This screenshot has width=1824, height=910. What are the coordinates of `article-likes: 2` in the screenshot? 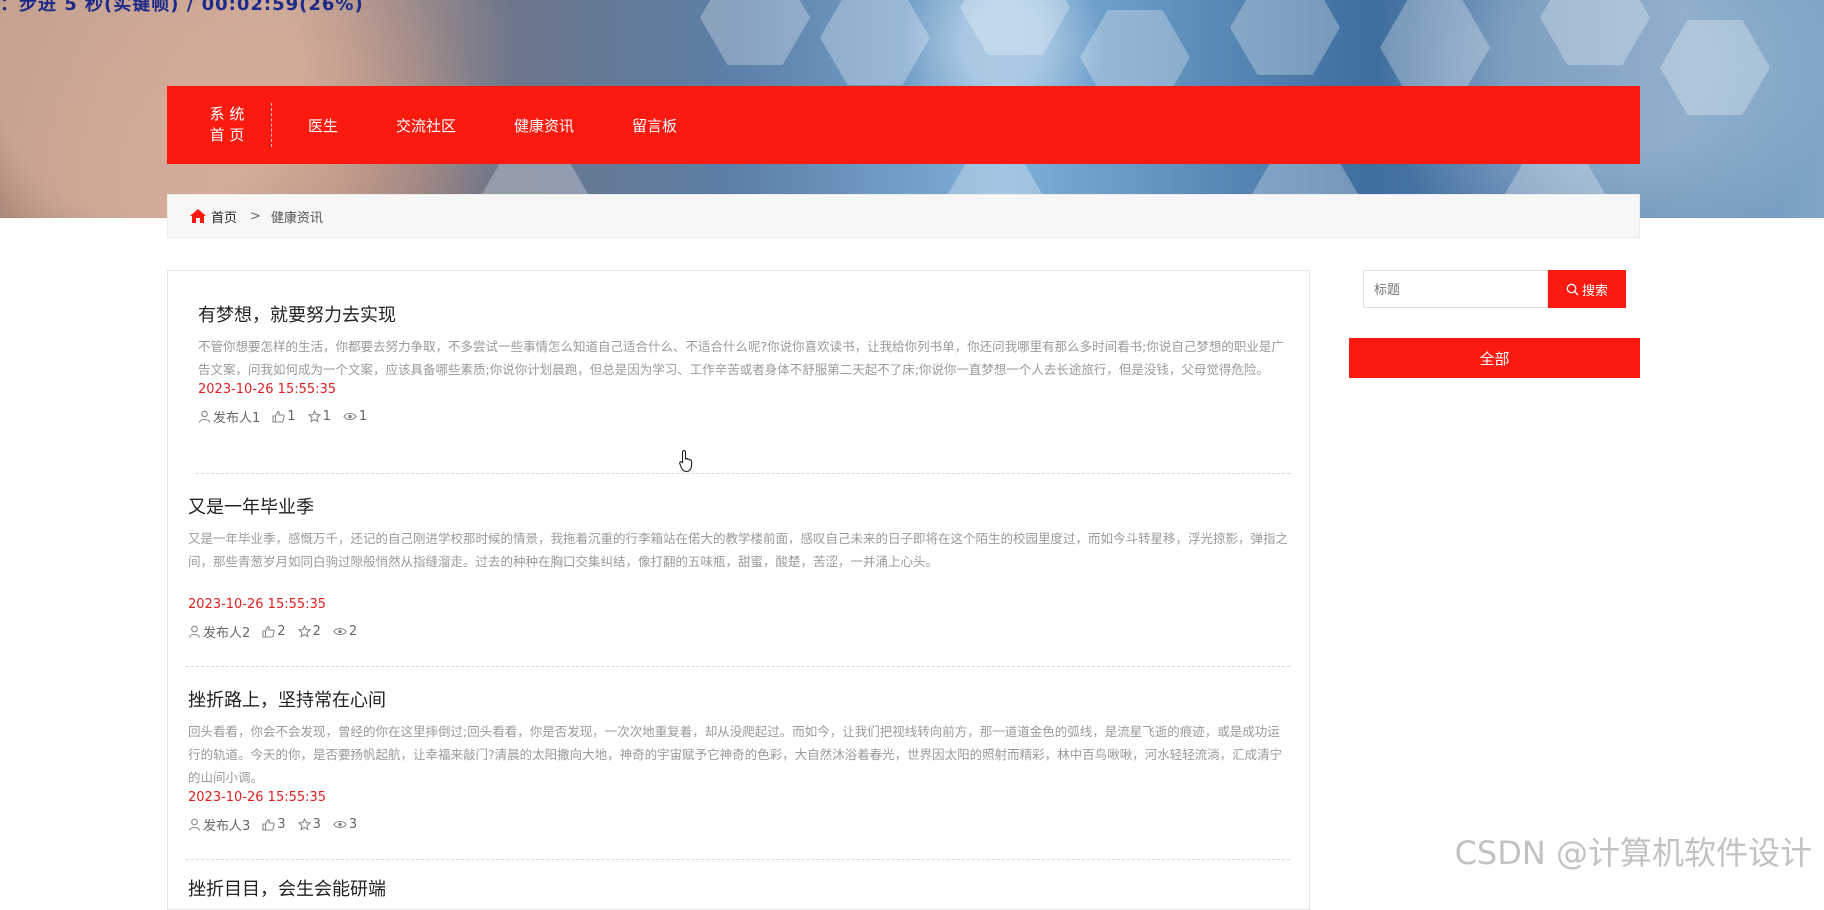 It's located at (281, 631).